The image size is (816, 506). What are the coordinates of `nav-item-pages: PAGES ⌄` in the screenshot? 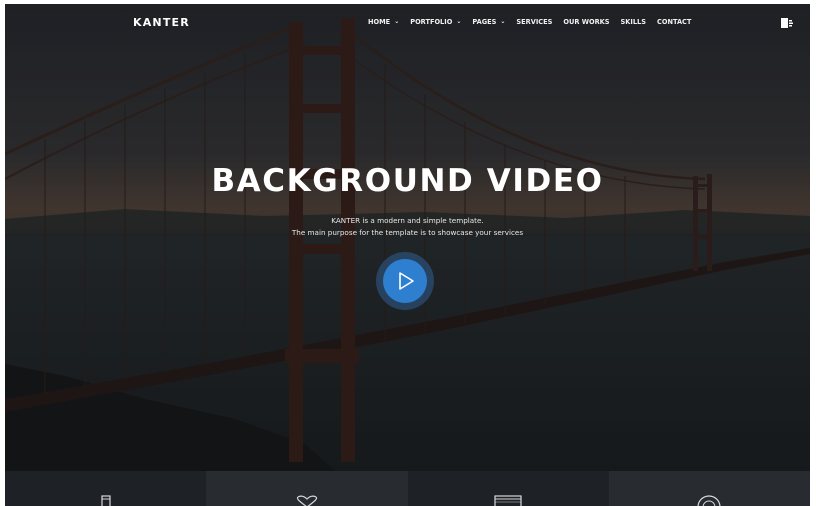 It's located at (488, 22).